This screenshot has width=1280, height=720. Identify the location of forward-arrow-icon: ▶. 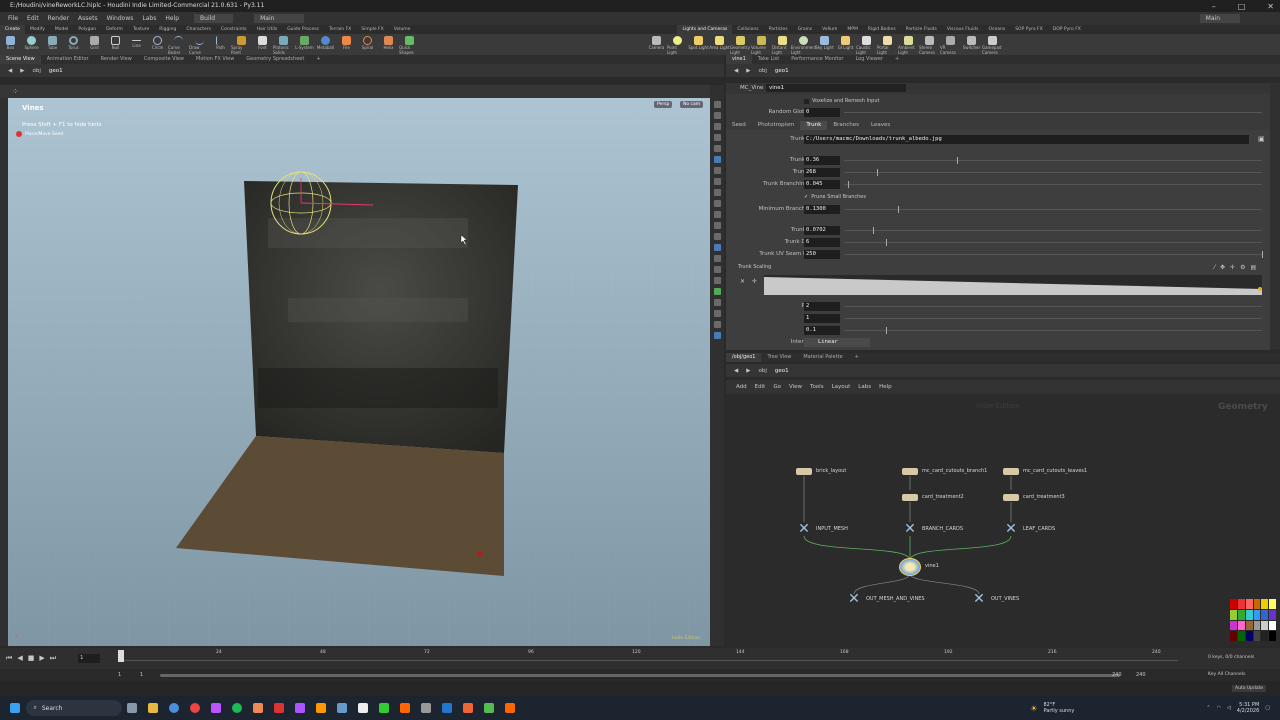
(748, 71).